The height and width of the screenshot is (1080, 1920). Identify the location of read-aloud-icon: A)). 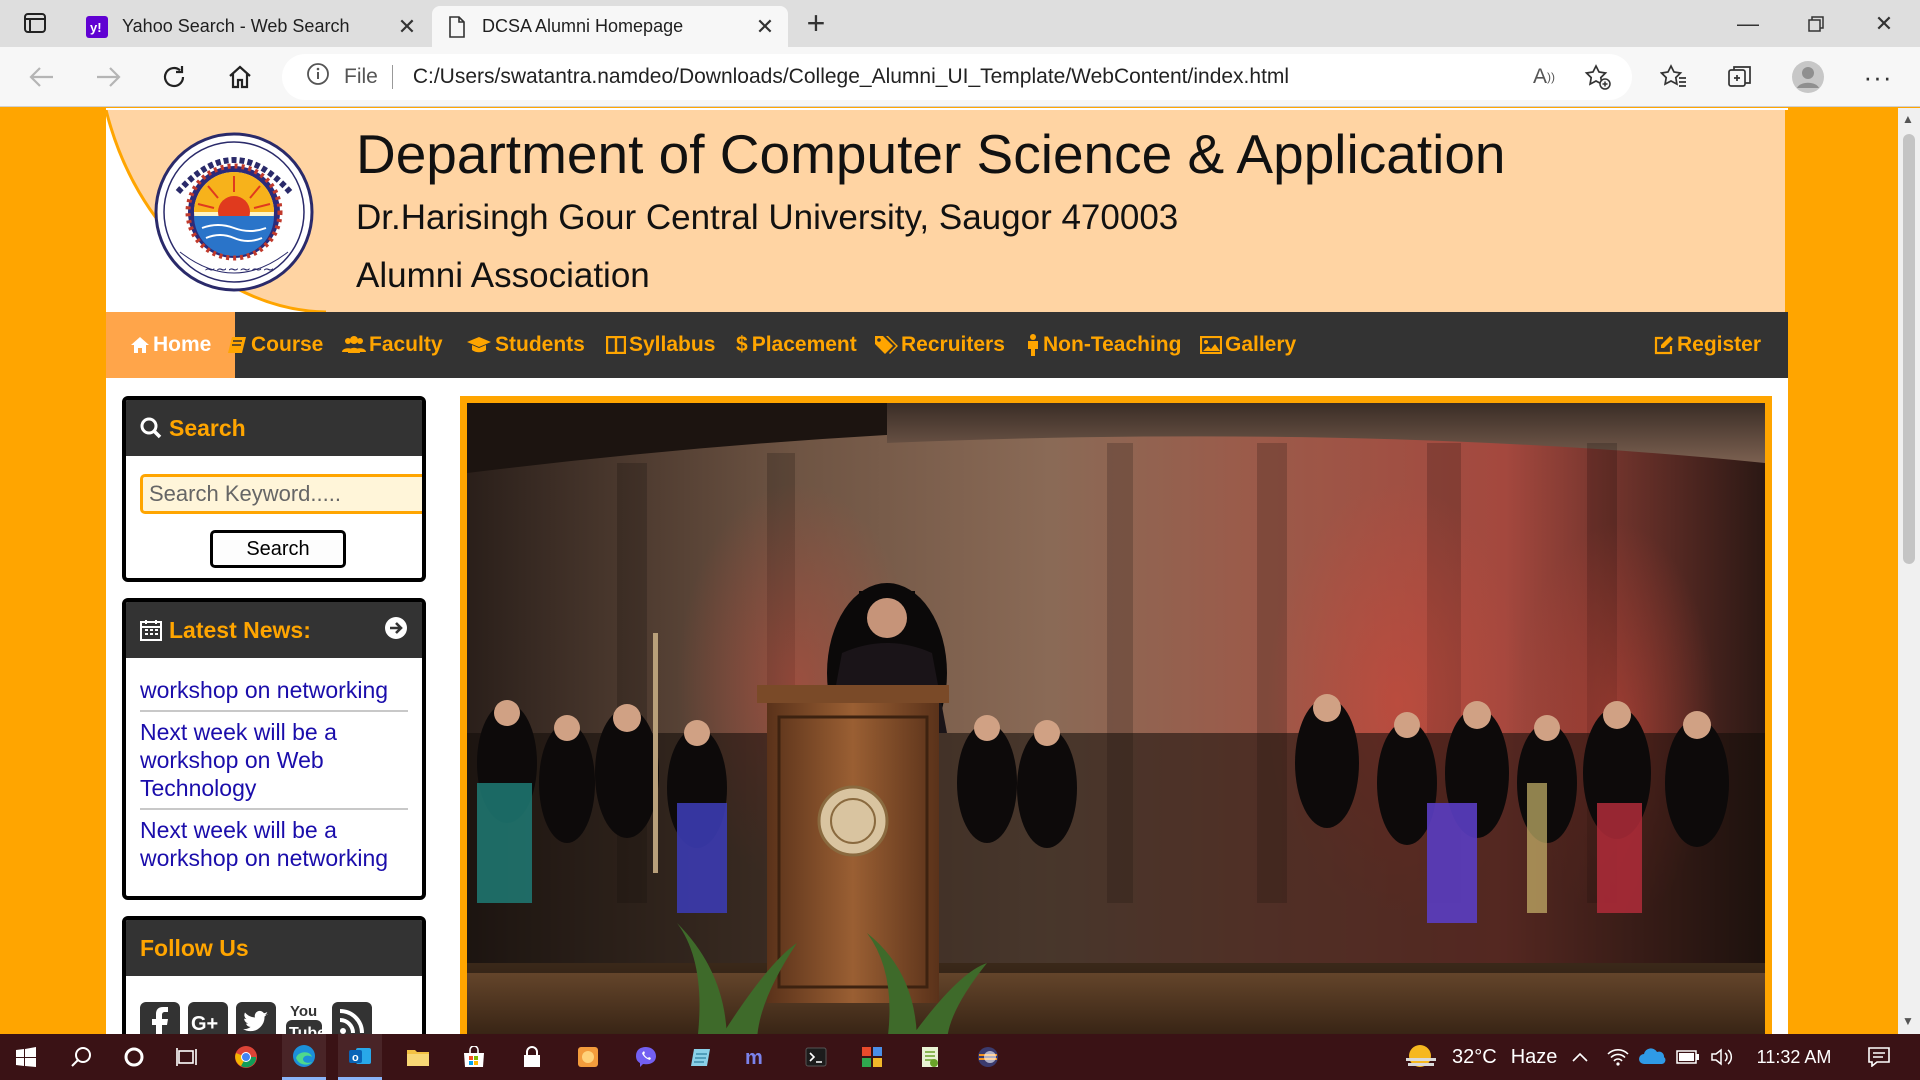
(1544, 77).